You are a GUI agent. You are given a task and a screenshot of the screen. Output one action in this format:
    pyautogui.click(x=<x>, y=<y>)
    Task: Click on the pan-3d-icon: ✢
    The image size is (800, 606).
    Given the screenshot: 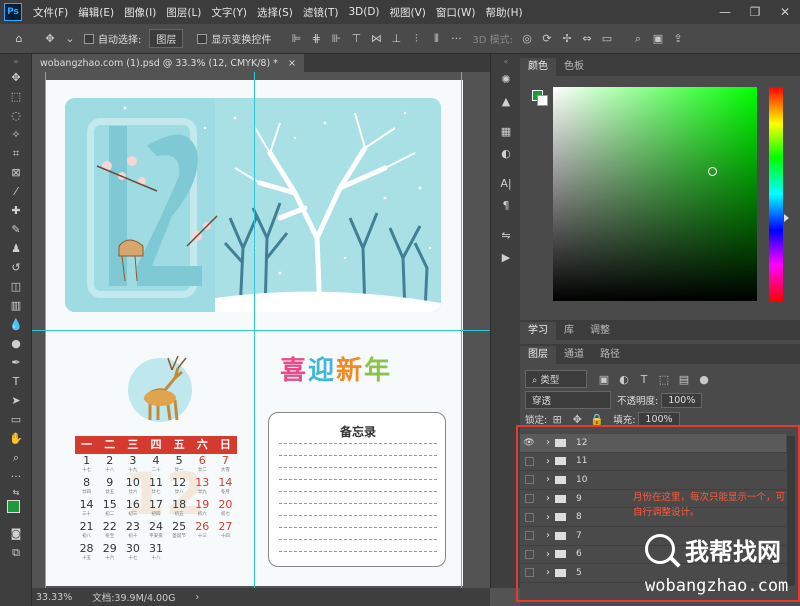 What is the action you would take?
    pyautogui.click(x=567, y=39)
    